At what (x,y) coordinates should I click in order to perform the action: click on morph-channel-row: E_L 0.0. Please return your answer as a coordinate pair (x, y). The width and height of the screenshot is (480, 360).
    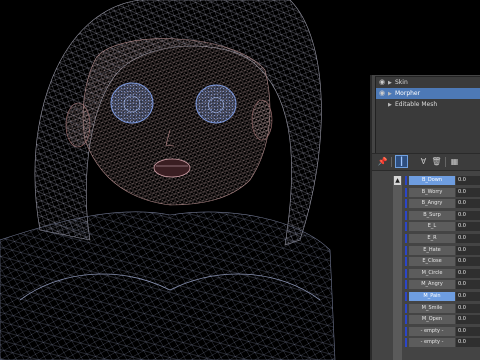
    Looking at the image, I should click on (442, 227).